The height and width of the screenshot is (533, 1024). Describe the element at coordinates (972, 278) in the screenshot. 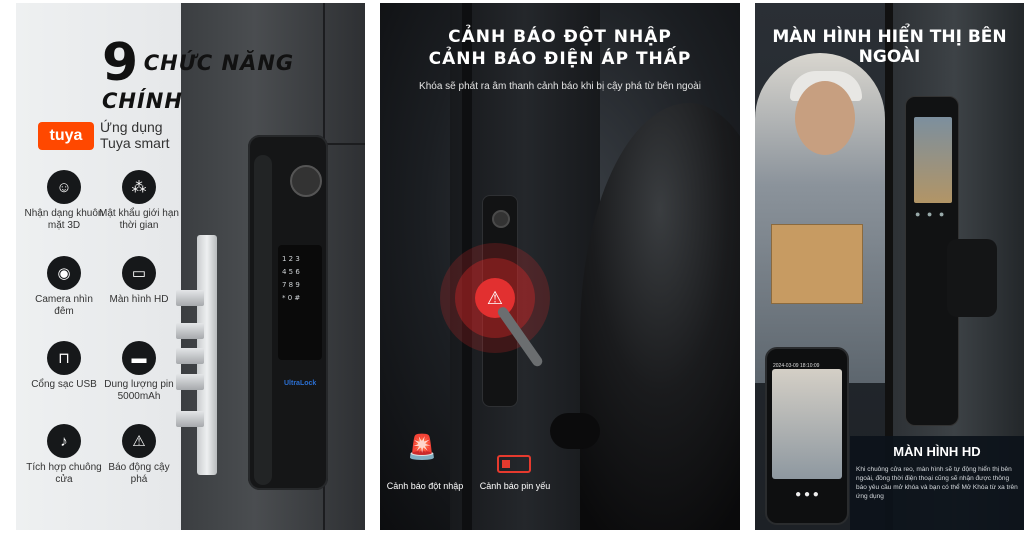

I see `door-handle` at that location.